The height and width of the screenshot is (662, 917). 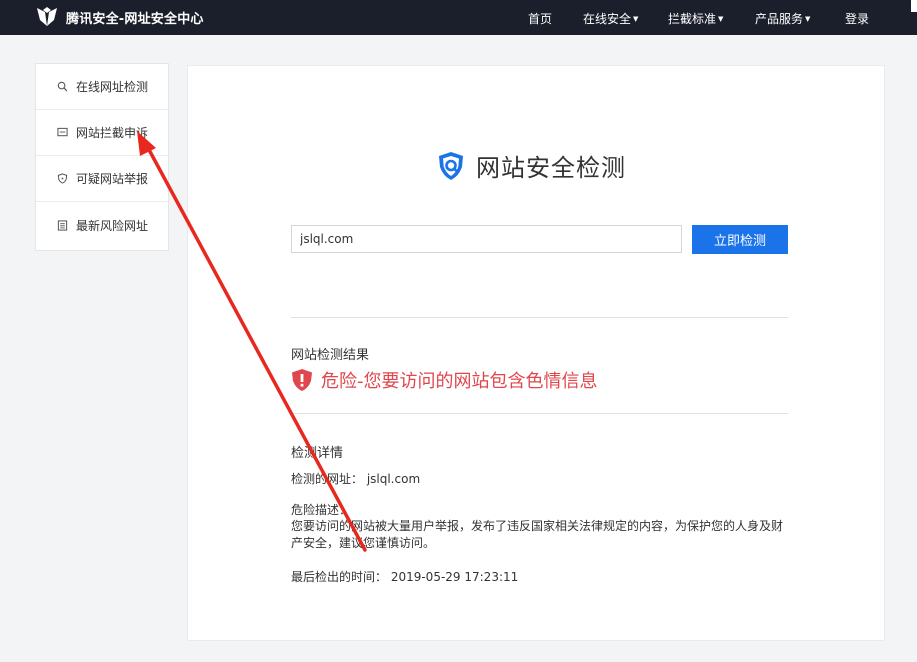 I want to click on brand: 腾讯安全-网址安全中心, so click(x=119, y=17).